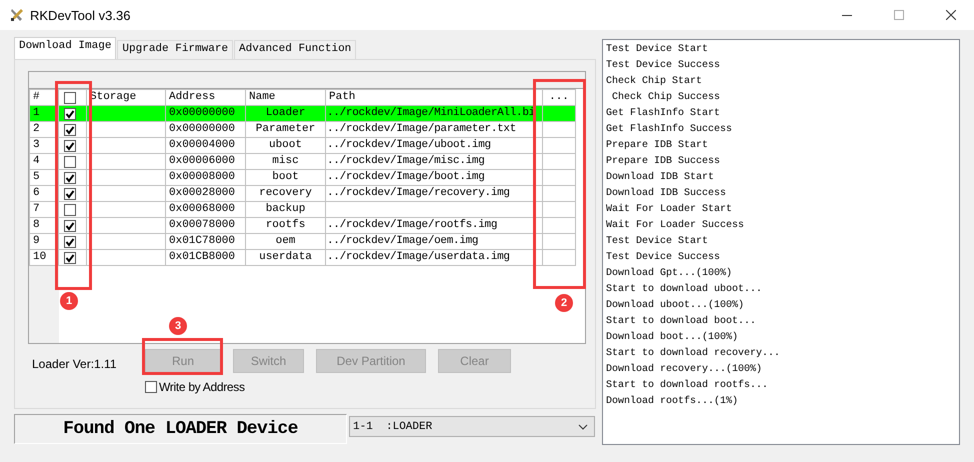 The image size is (974, 462). I want to click on log-line: Download Gpt...(100%), so click(670, 273).